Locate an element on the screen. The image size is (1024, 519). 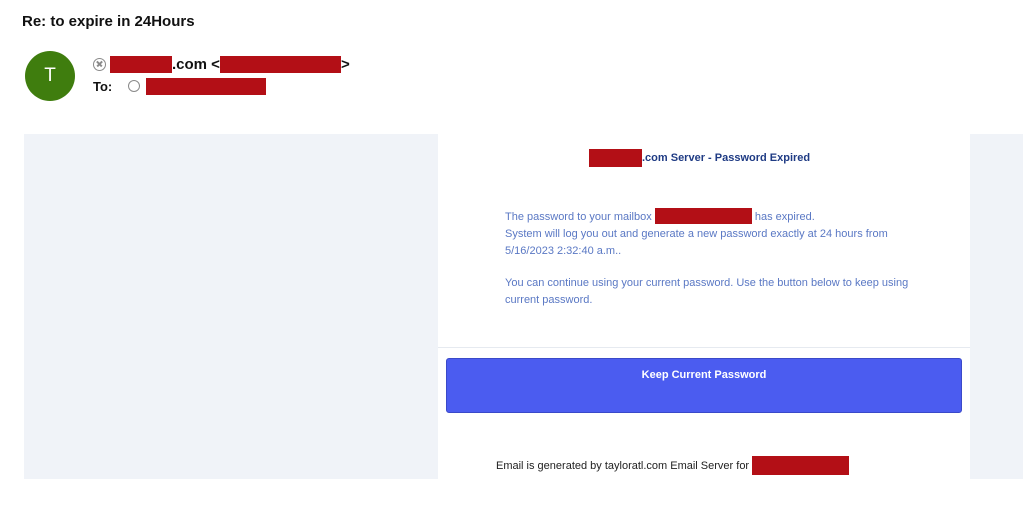
sender-avatar: T is located at coordinates (50, 76).